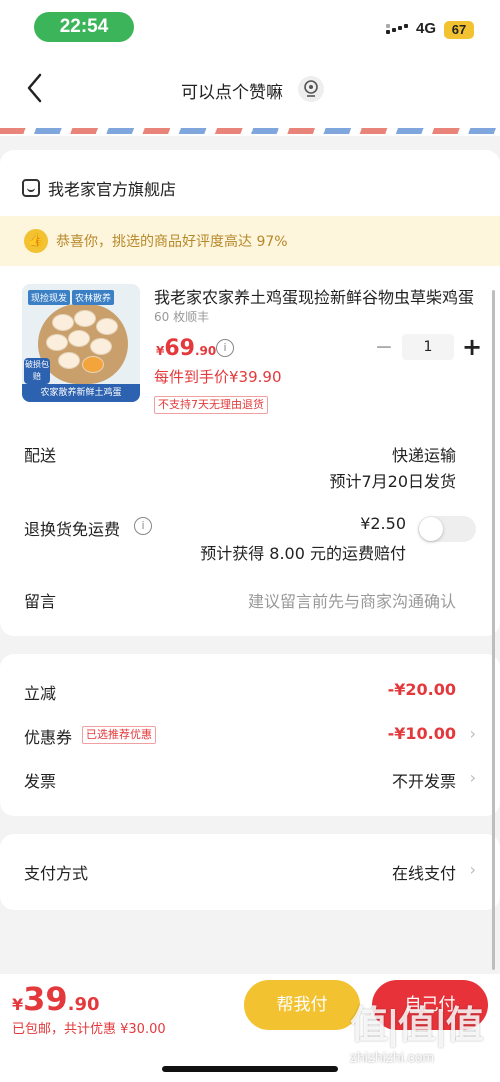 This screenshot has width=500, height=1082. What do you see at coordinates (383, 523) in the screenshot?
I see `freight-price: ¥2.50` at bounding box center [383, 523].